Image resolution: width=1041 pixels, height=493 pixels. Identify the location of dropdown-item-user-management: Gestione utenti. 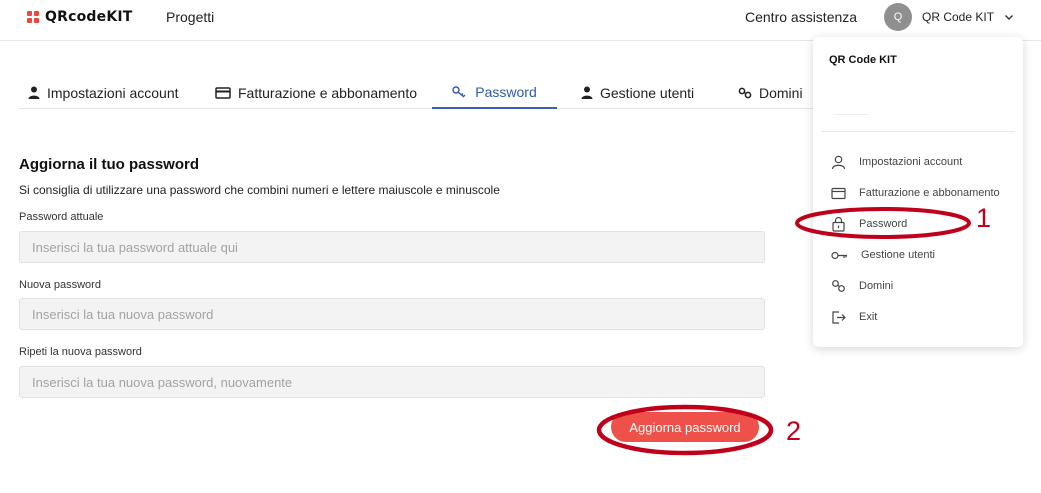
(926, 255).